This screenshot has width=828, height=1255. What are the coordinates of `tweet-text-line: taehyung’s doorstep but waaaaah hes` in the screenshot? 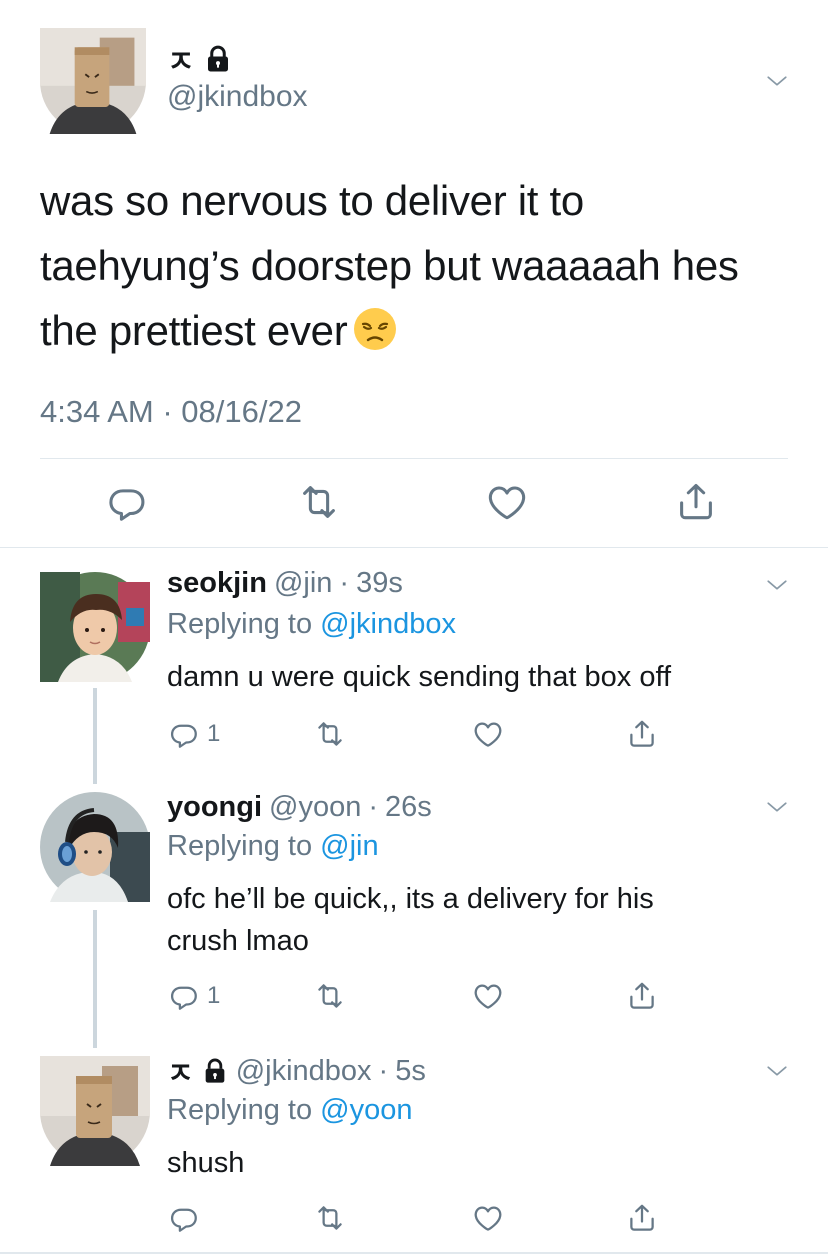 It's located at (389, 265).